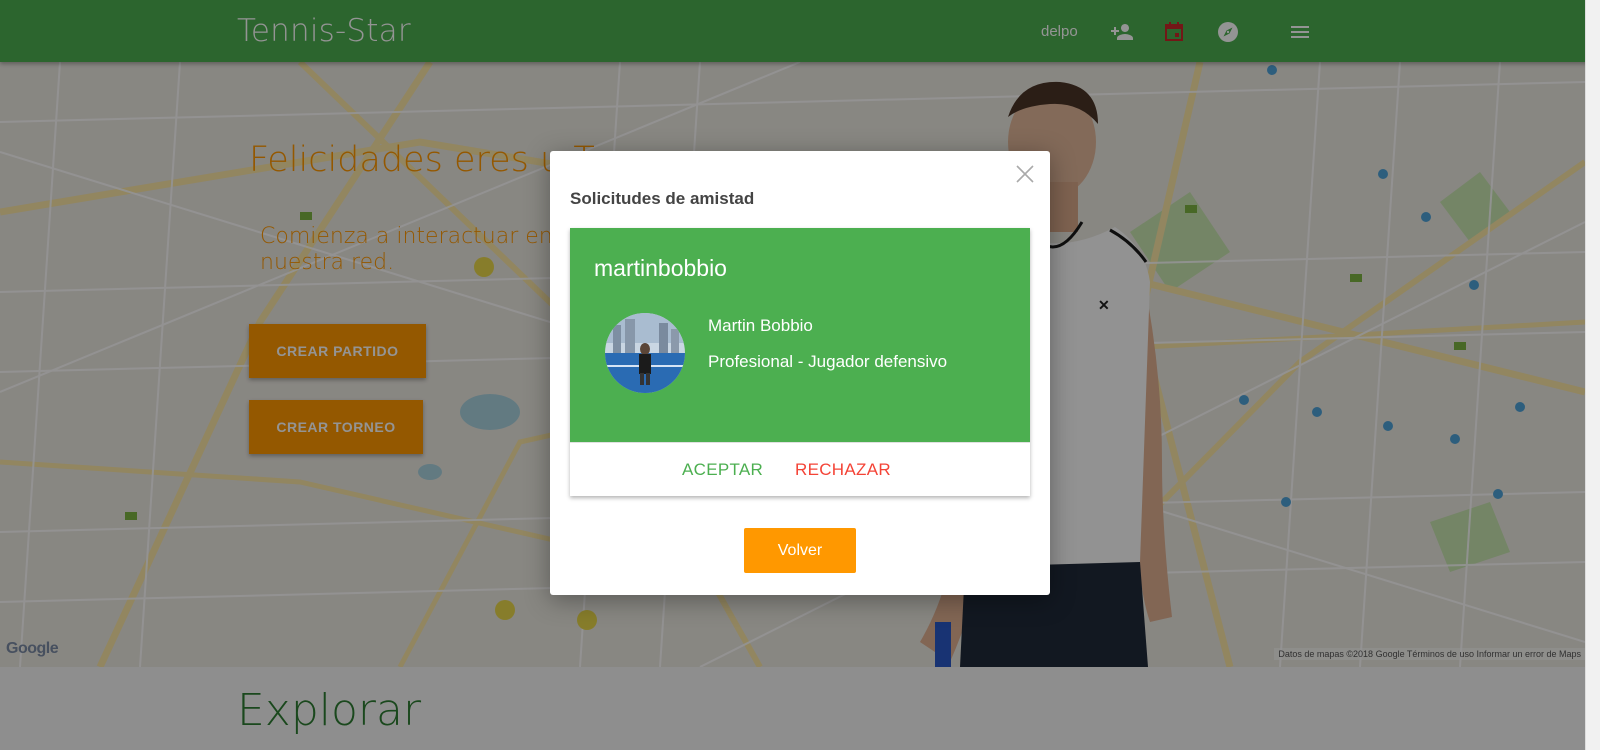 This screenshot has width=1600, height=750. I want to click on page-scrollbar, so click(1592, 375).